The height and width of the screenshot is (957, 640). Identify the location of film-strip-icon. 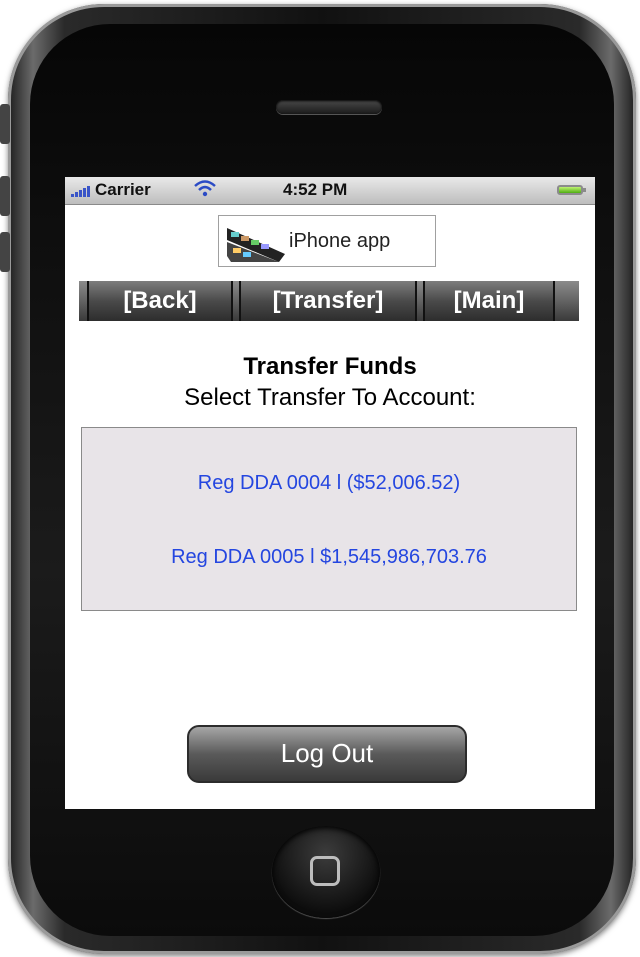
(256, 245).